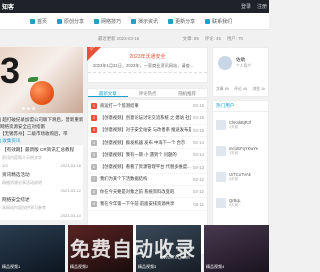  Describe the element at coordinates (22, 182) in the screenshot. I see `card-summary: 网络资源分享活动说明` at that location.